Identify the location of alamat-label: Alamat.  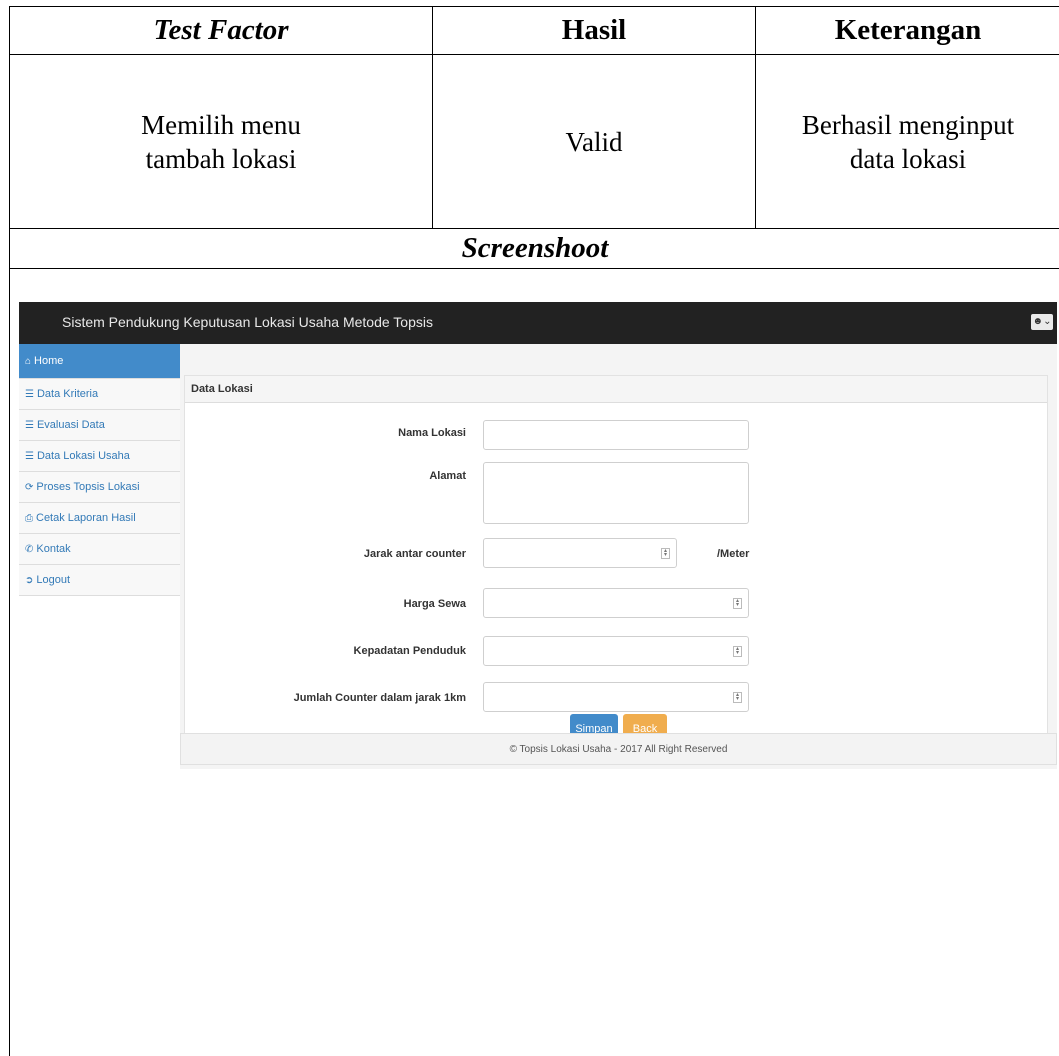
(447, 476).